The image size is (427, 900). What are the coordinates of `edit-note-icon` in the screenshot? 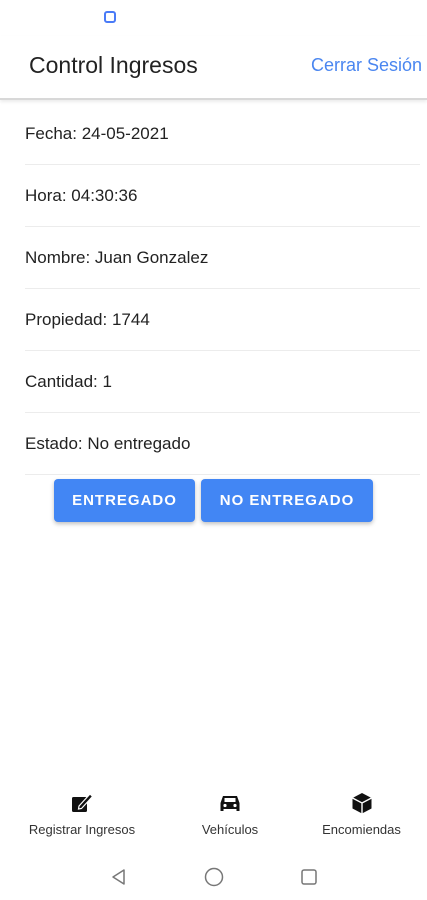 It's located at (82, 803).